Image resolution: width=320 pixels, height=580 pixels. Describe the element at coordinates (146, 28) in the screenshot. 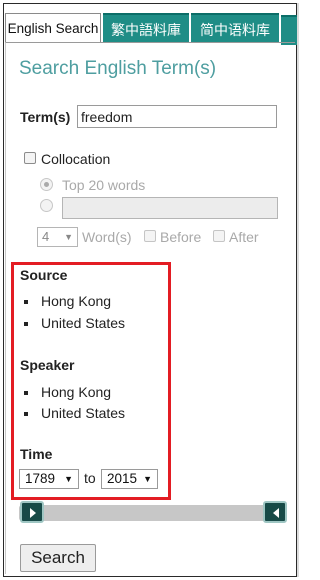

I see `tab-traditional-chinese-corpus: 繁中語料庫` at that location.